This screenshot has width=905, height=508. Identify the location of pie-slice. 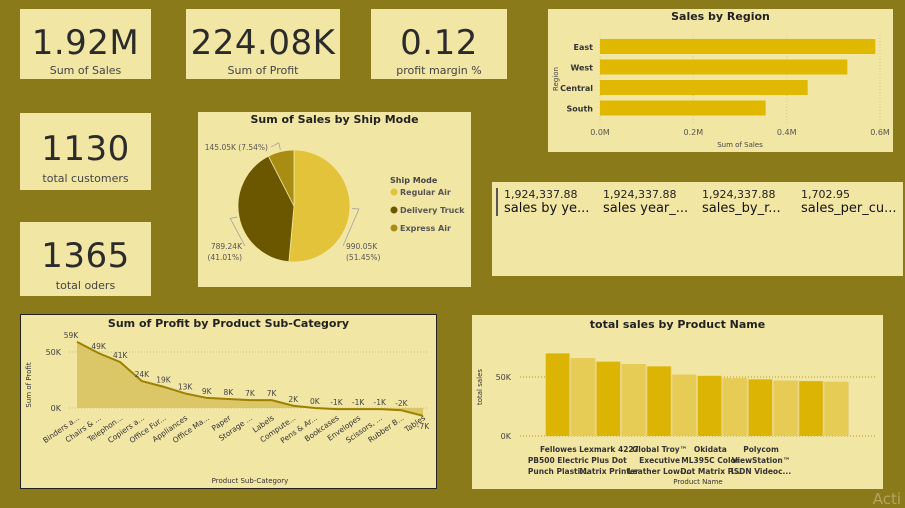
(319, 206).